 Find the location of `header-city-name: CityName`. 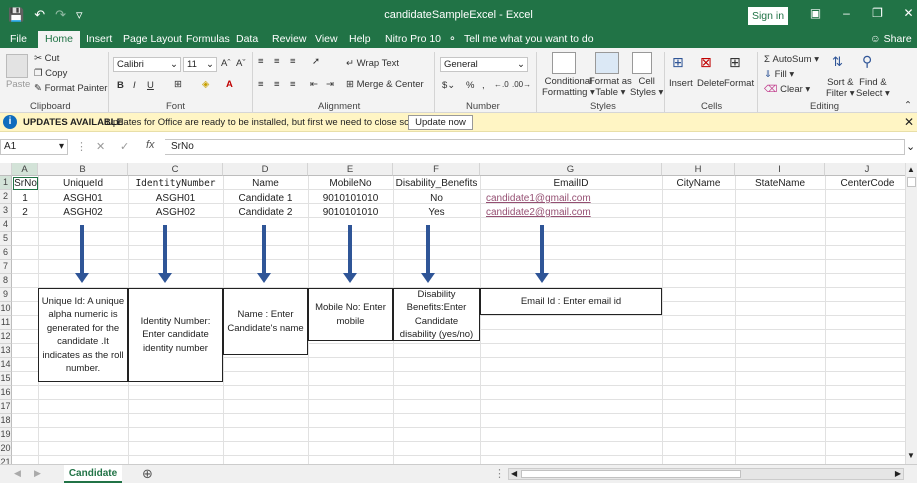

header-city-name: CityName is located at coordinates (698, 183).